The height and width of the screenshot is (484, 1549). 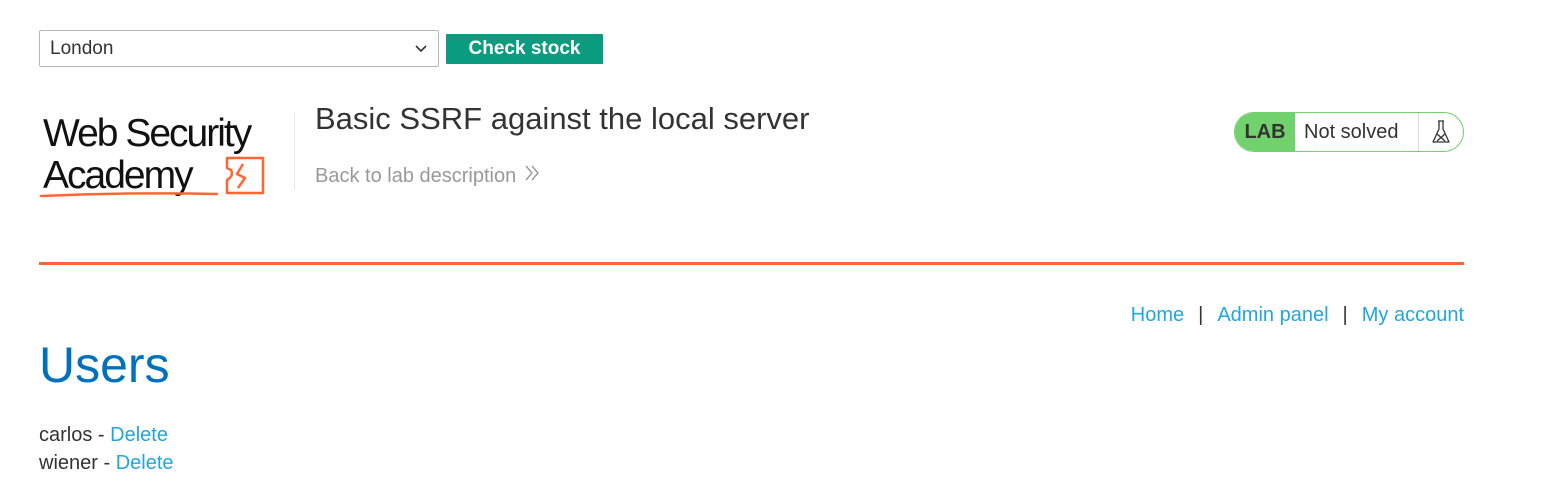 What do you see at coordinates (1265, 132) in the screenshot?
I see `lab-badge: LAB` at bounding box center [1265, 132].